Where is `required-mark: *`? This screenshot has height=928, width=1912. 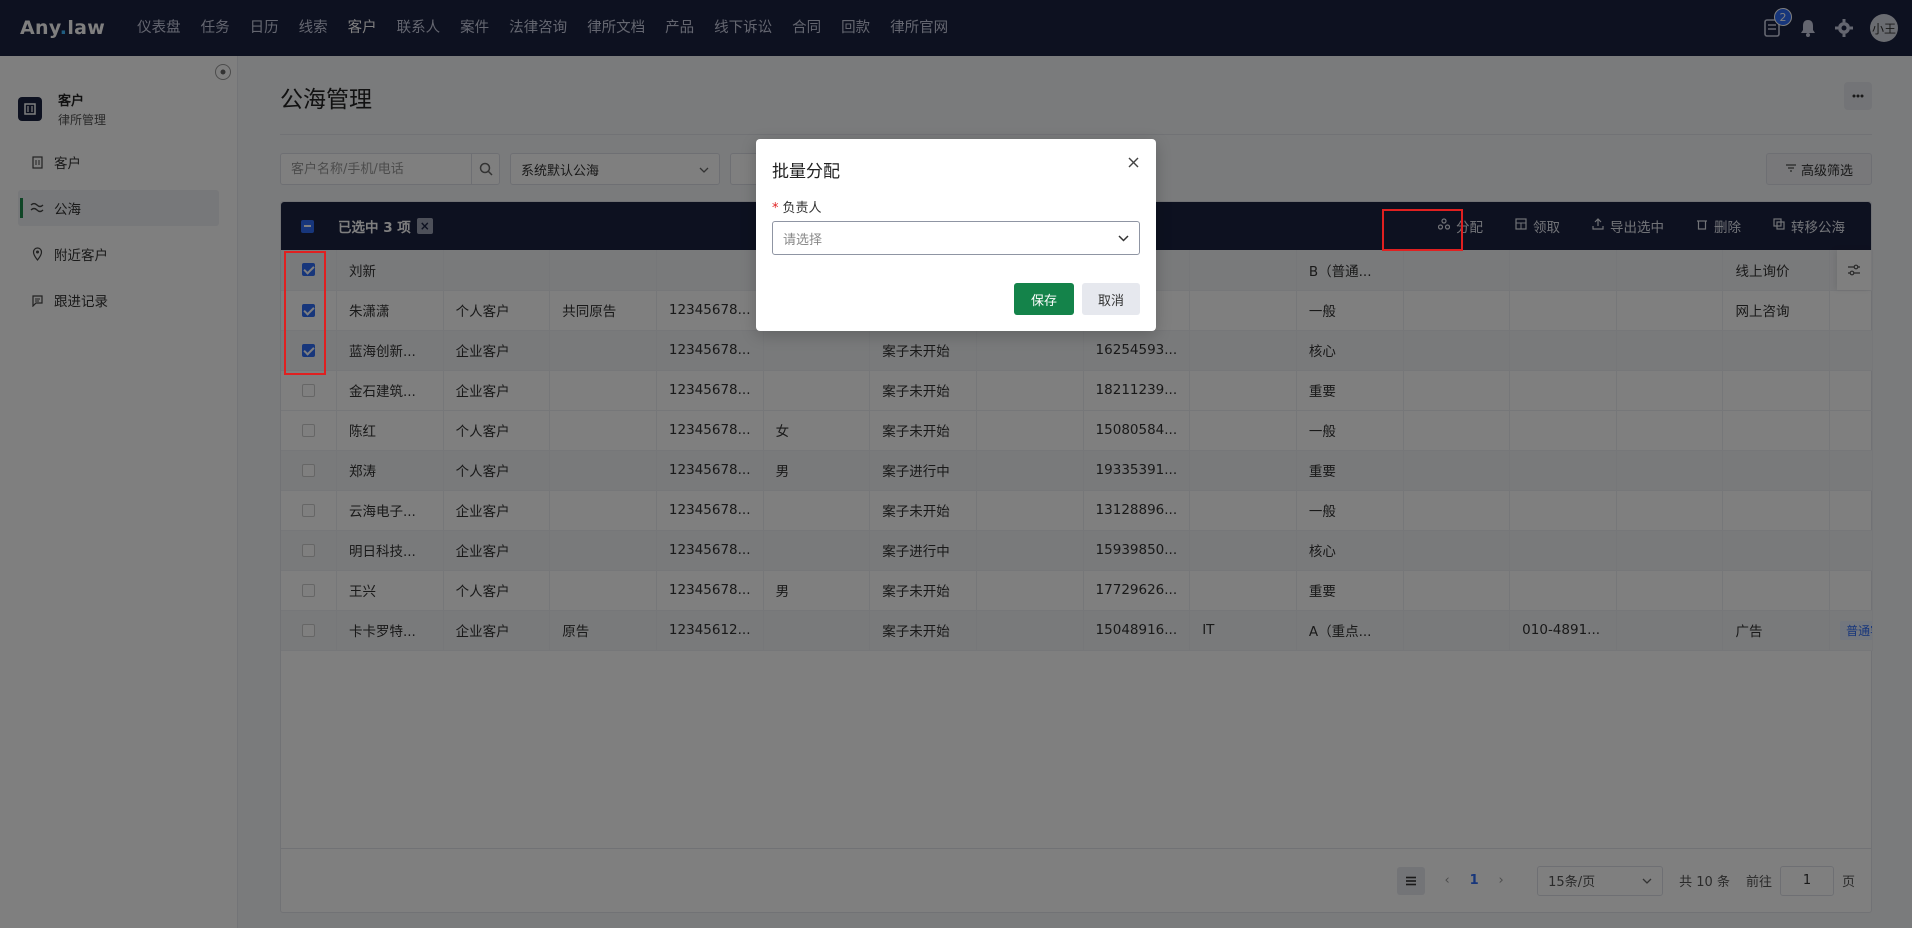
required-mark: * is located at coordinates (775, 208).